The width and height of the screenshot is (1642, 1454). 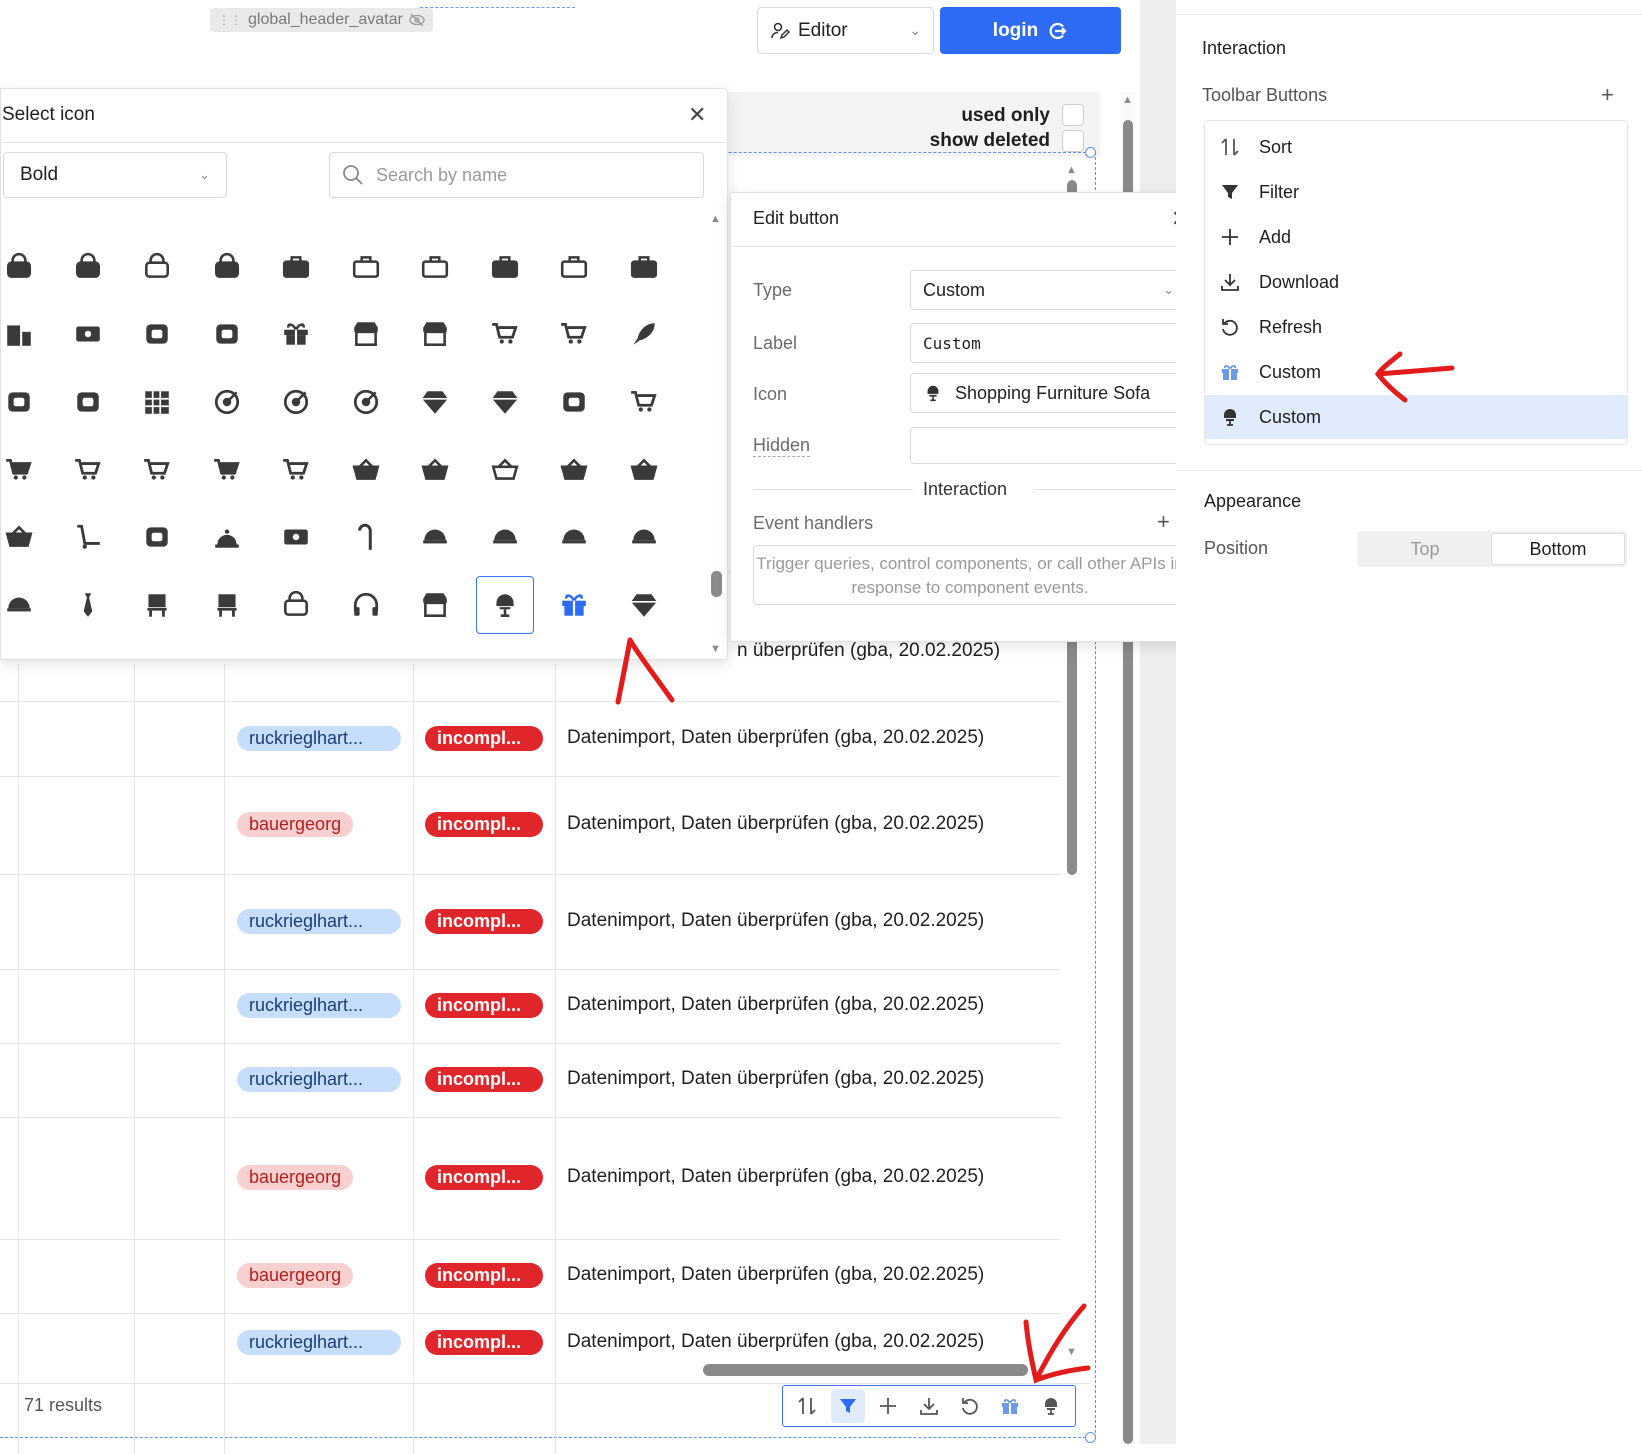 What do you see at coordinates (644, 605) in the screenshot?
I see `diamond-icon` at bounding box center [644, 605].